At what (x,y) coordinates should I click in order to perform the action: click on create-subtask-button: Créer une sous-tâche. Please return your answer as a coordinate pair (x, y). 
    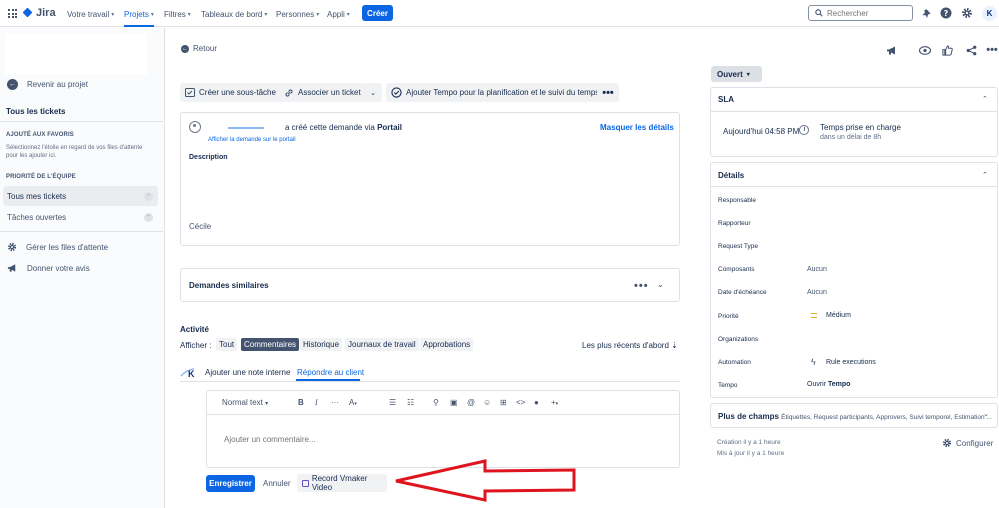
    Looking at the image, I should click on (230, 92).